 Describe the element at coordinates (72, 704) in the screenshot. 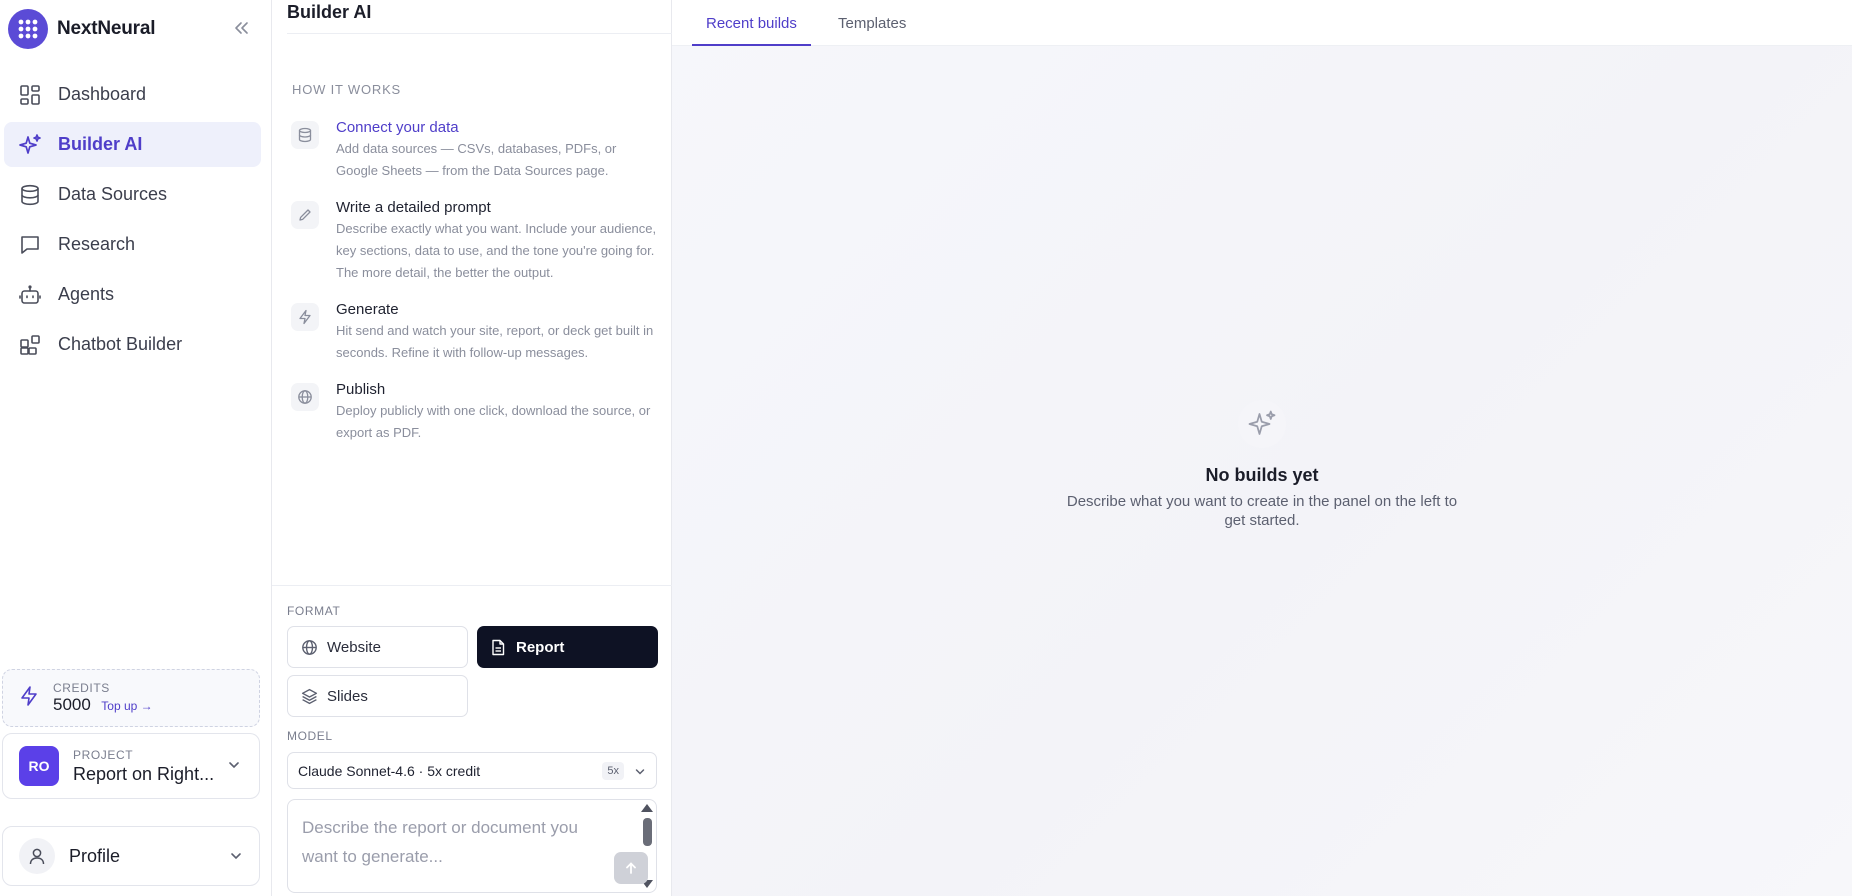

I see `credits-value: 5000` at that location.